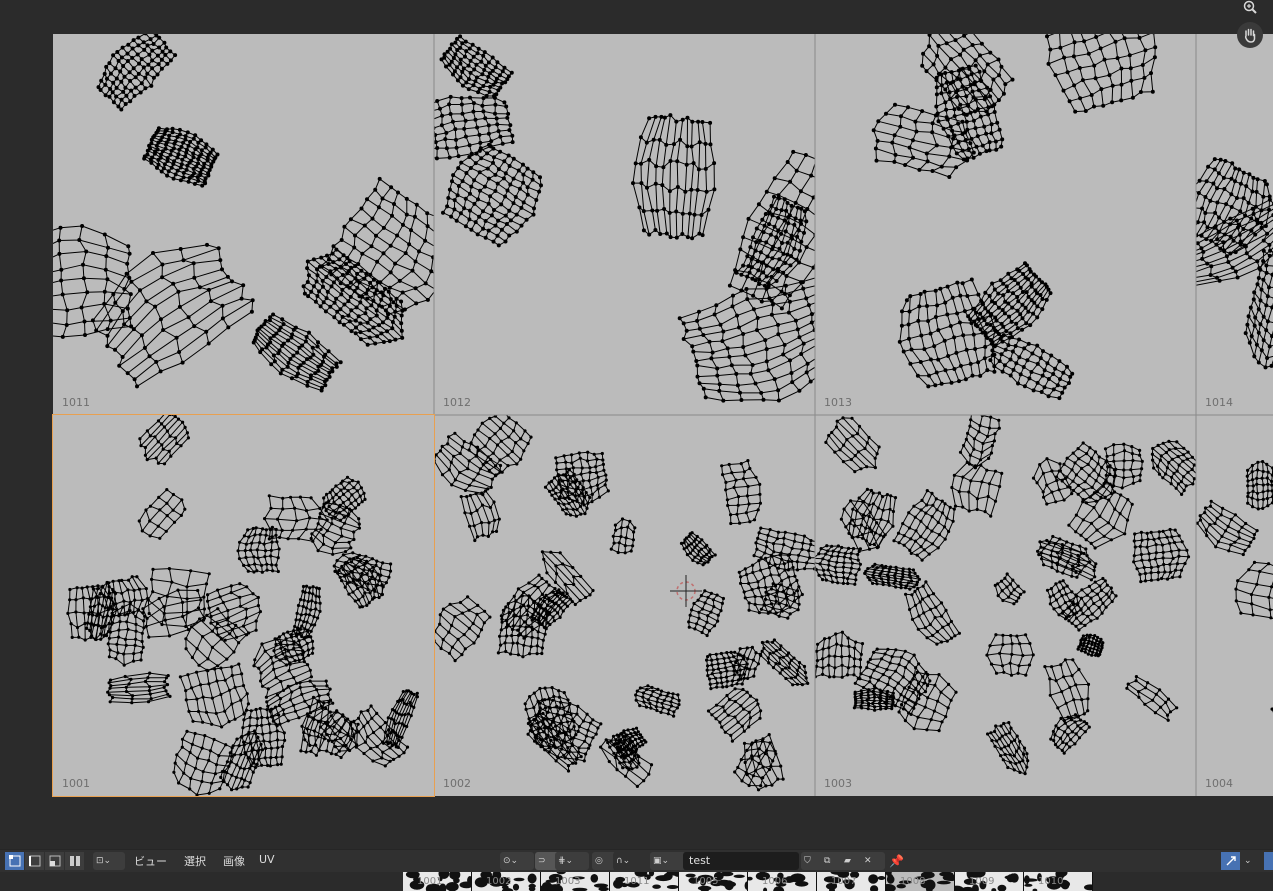 This screenshot has width=1273, height=891. What do you see at coordinates (637, 881) in the screenshot?
I see `filmstrip-label: 1011` at bounding box center [637, 881].